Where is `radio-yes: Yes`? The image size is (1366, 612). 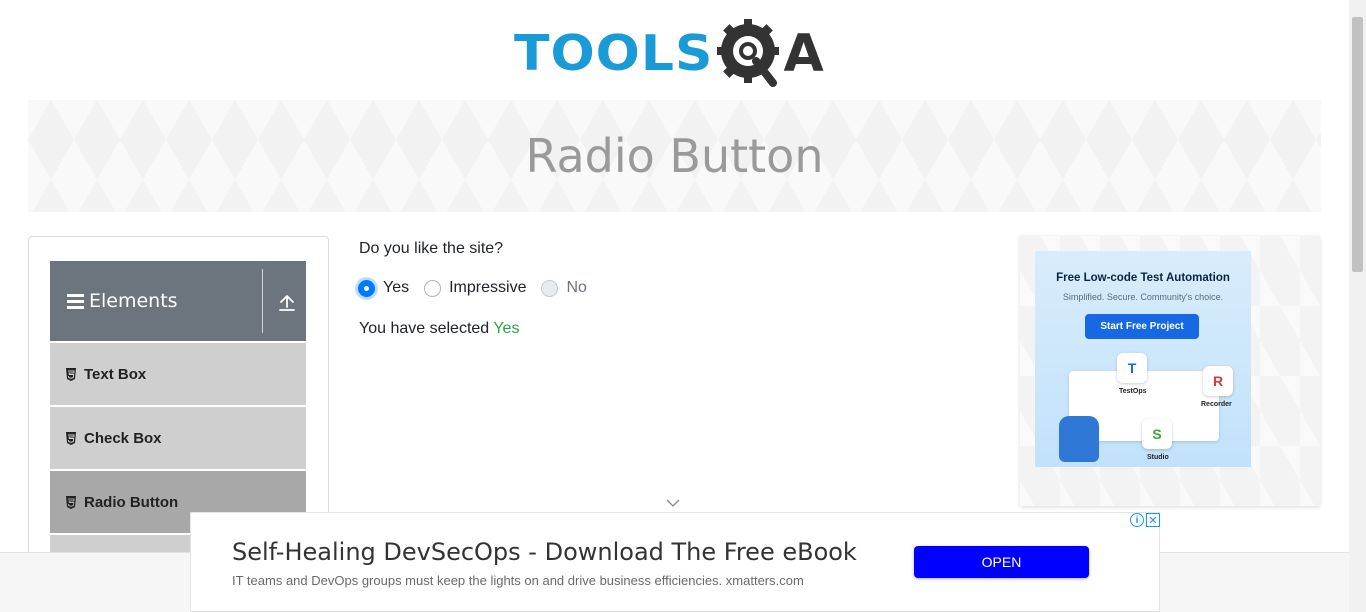 radio-yes: Yes is located at coordinates (383, 288).